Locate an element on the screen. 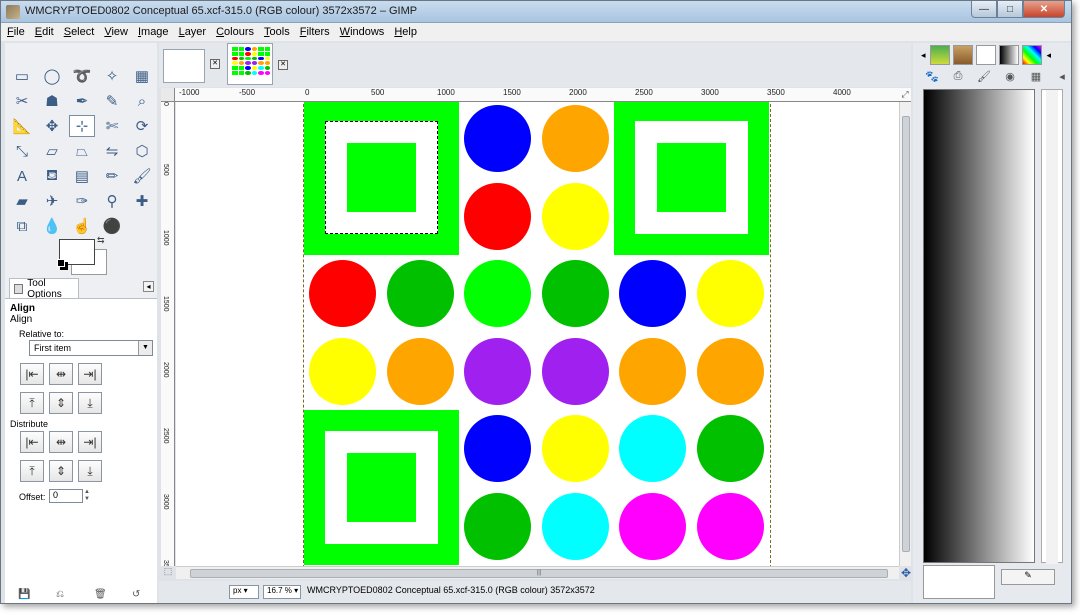 Image resolution: width=1080 pixels, height=615 pixels. quick-mask-icon: ⬚ is located at coordinates (168, 572).